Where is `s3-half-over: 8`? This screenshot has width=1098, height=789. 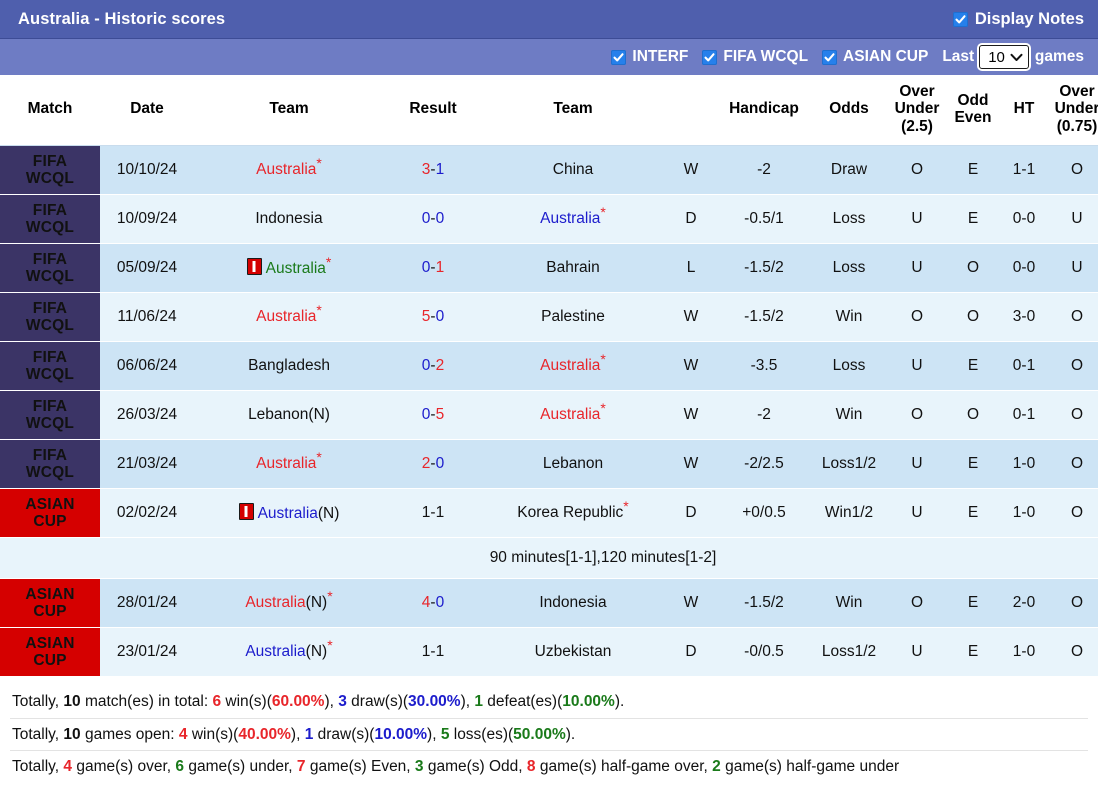 s3-half-over: 8 is located at coordinates (531, 767).